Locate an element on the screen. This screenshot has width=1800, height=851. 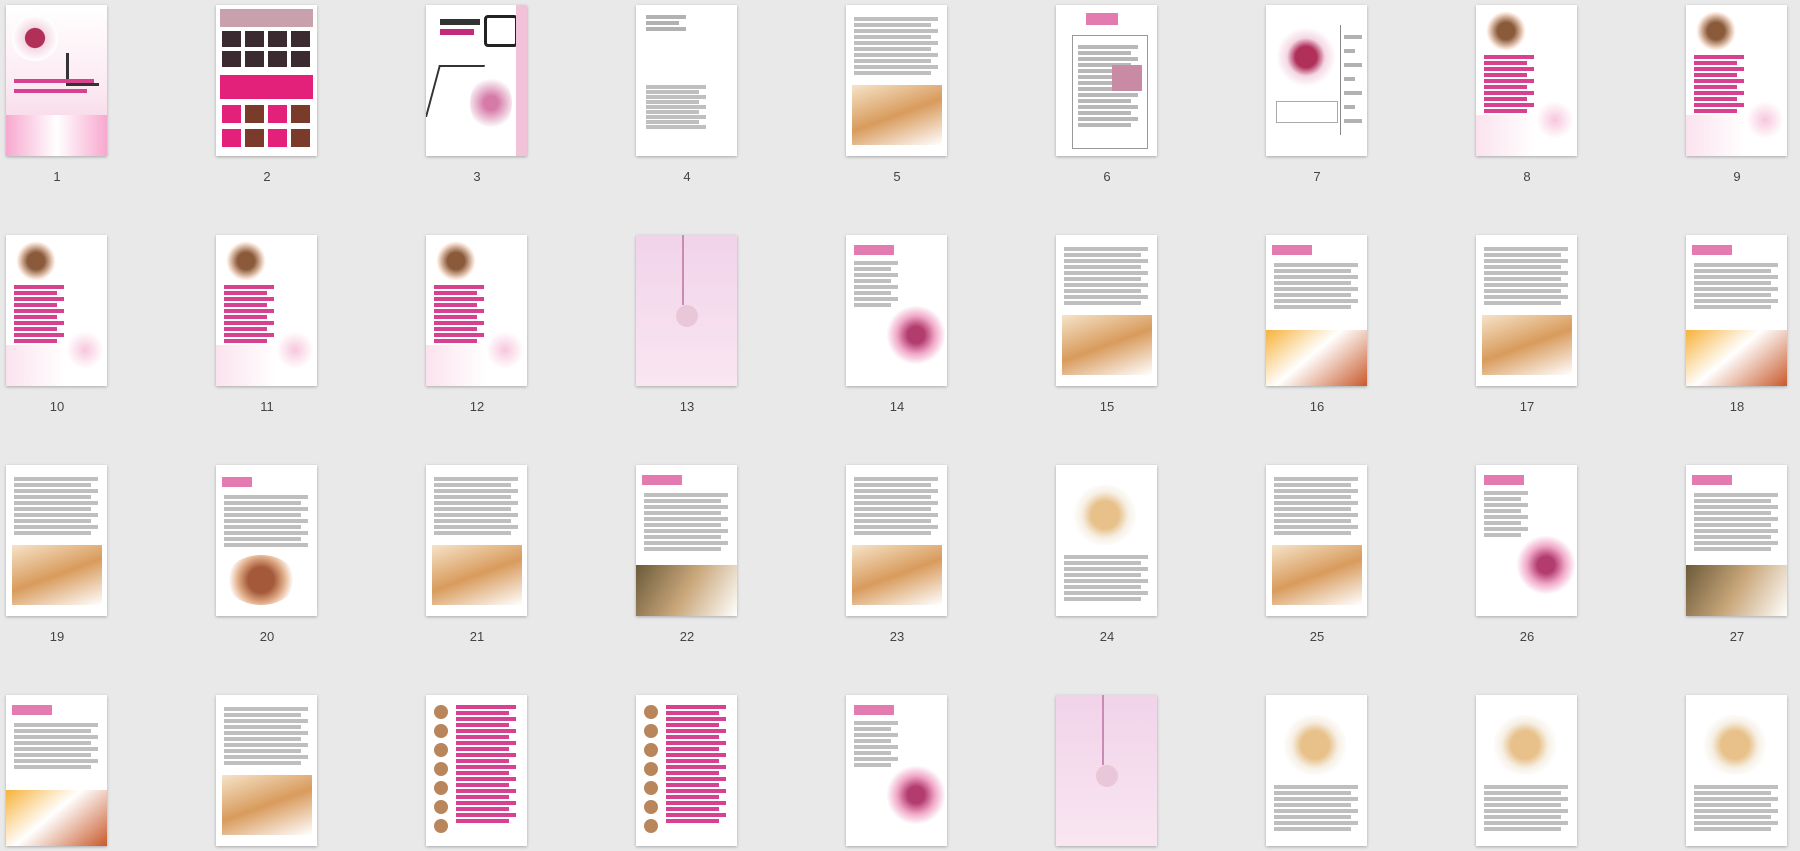
thumbnail-page-19: 19 is located at coordinates (57, 560).